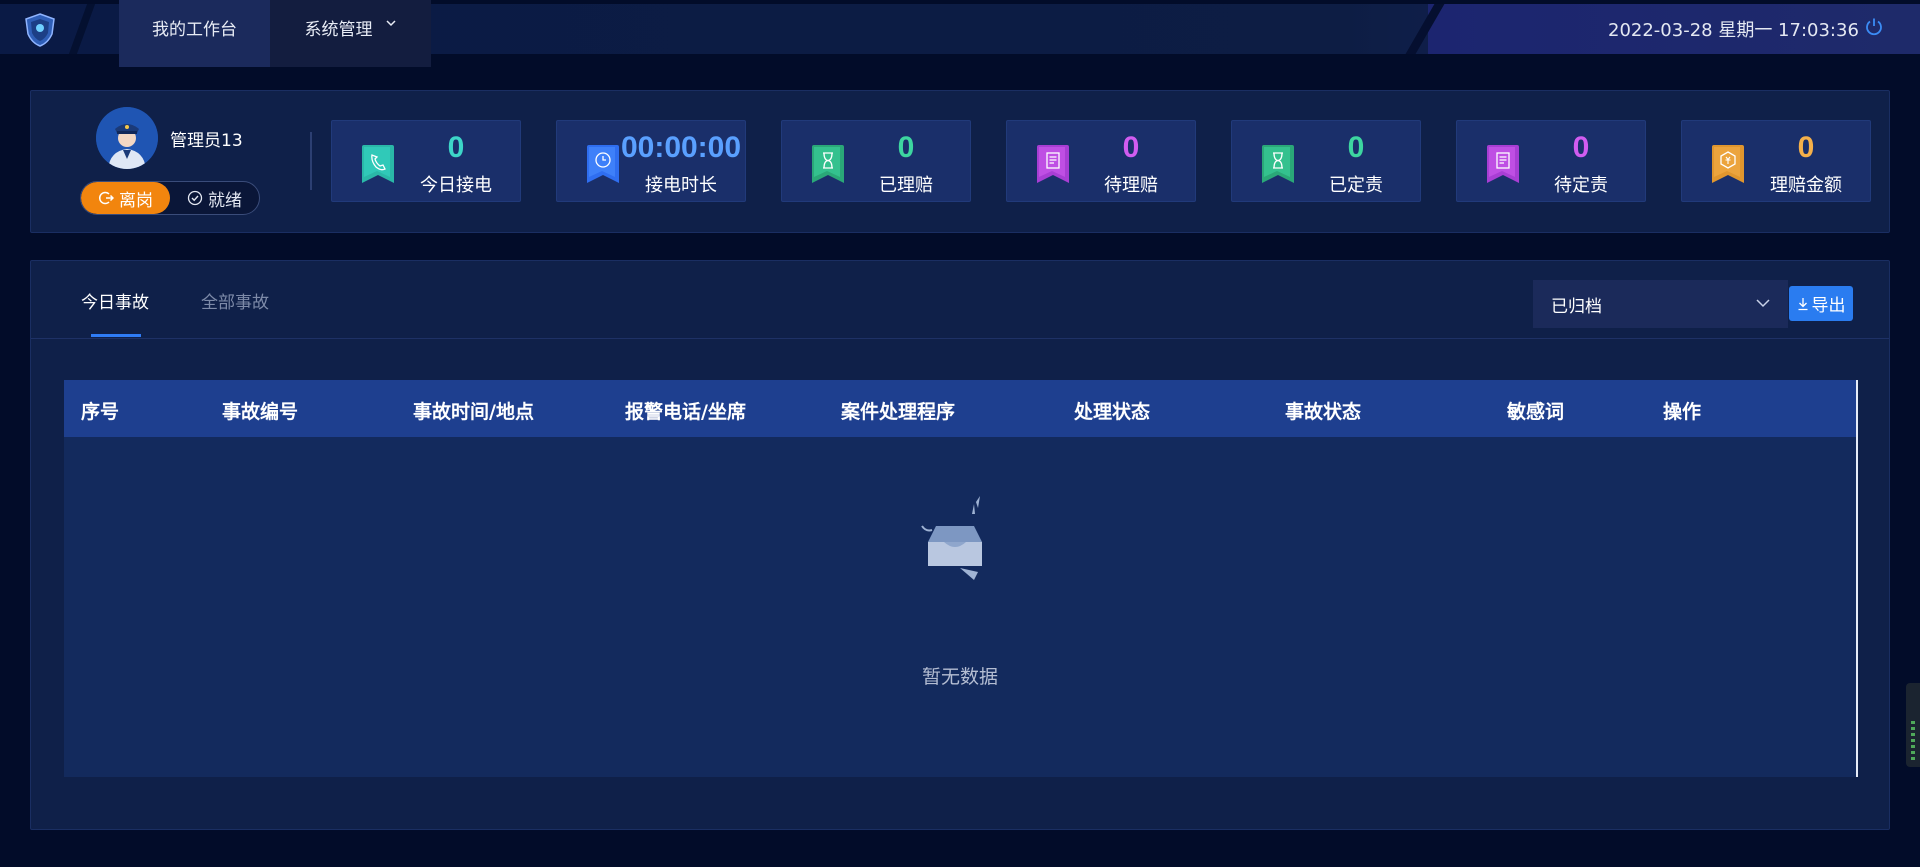 The width and height of the screenshot is (1920, 867). Describe the element at coordinates (1733, 30) in the screenshot. I see `datetime-display: 2022-03-28 星期一 17:03:36` at that location.